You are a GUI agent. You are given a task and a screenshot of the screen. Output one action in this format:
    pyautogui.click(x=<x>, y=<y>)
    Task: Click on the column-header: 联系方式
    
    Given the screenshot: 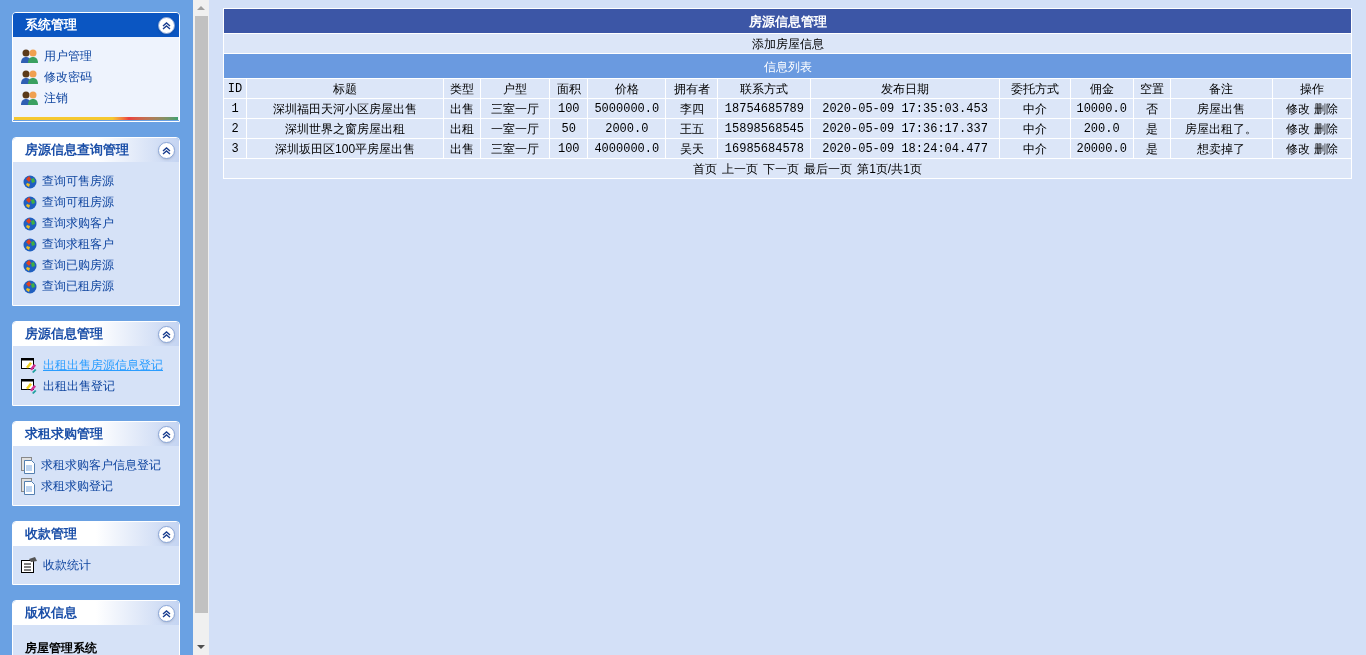 What is the action you would take?
    pyautogui.click(x=764, y=88)
    